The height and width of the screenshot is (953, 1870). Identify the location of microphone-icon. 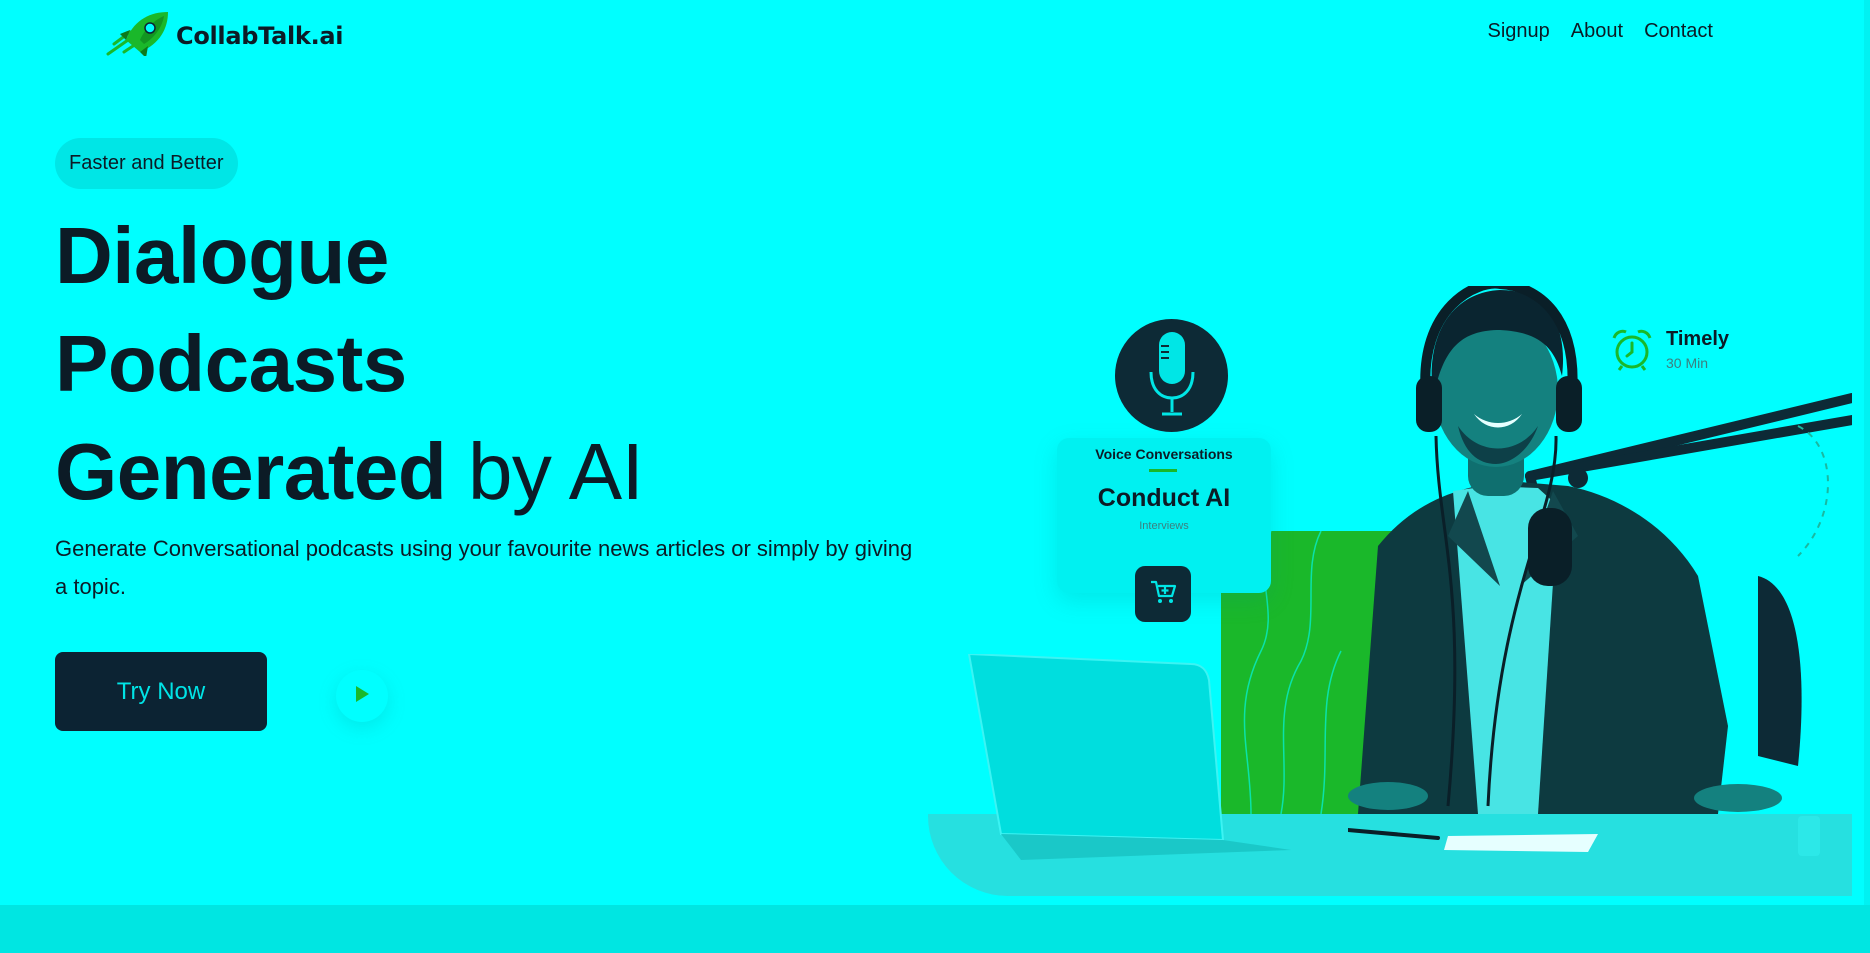
(1172, 375).